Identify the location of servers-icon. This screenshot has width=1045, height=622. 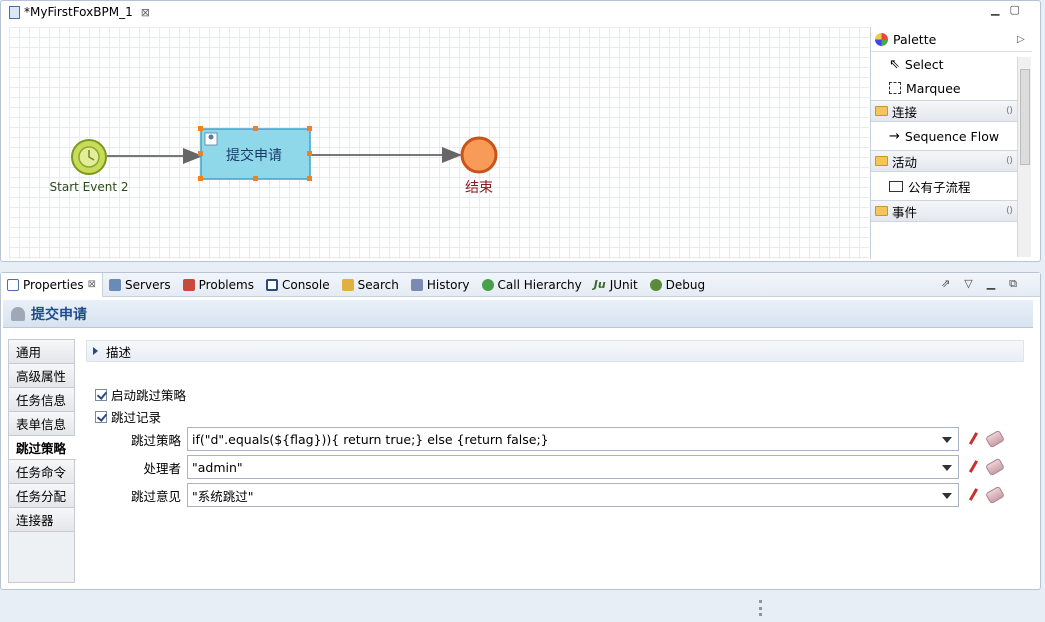
(115, 284).